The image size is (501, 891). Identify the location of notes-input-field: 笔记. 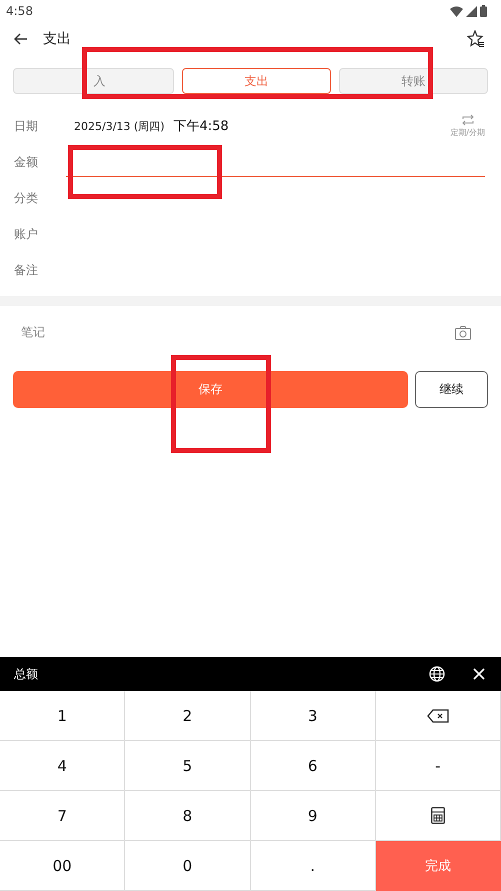
(33, 332).